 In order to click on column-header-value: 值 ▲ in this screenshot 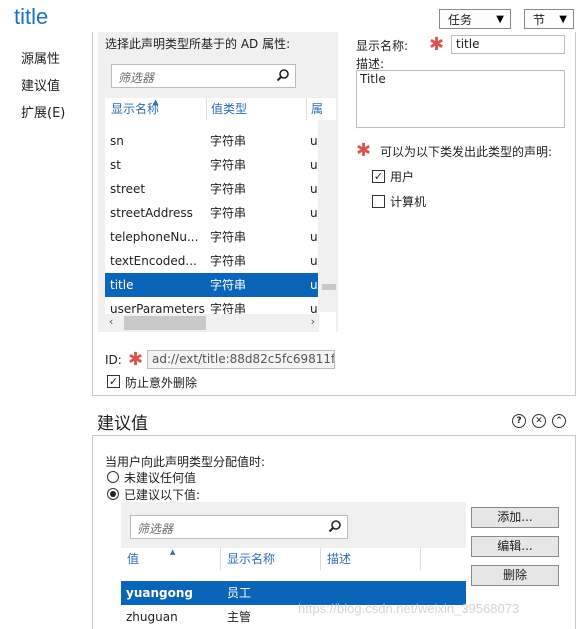, I will do `click(151, 559)`.